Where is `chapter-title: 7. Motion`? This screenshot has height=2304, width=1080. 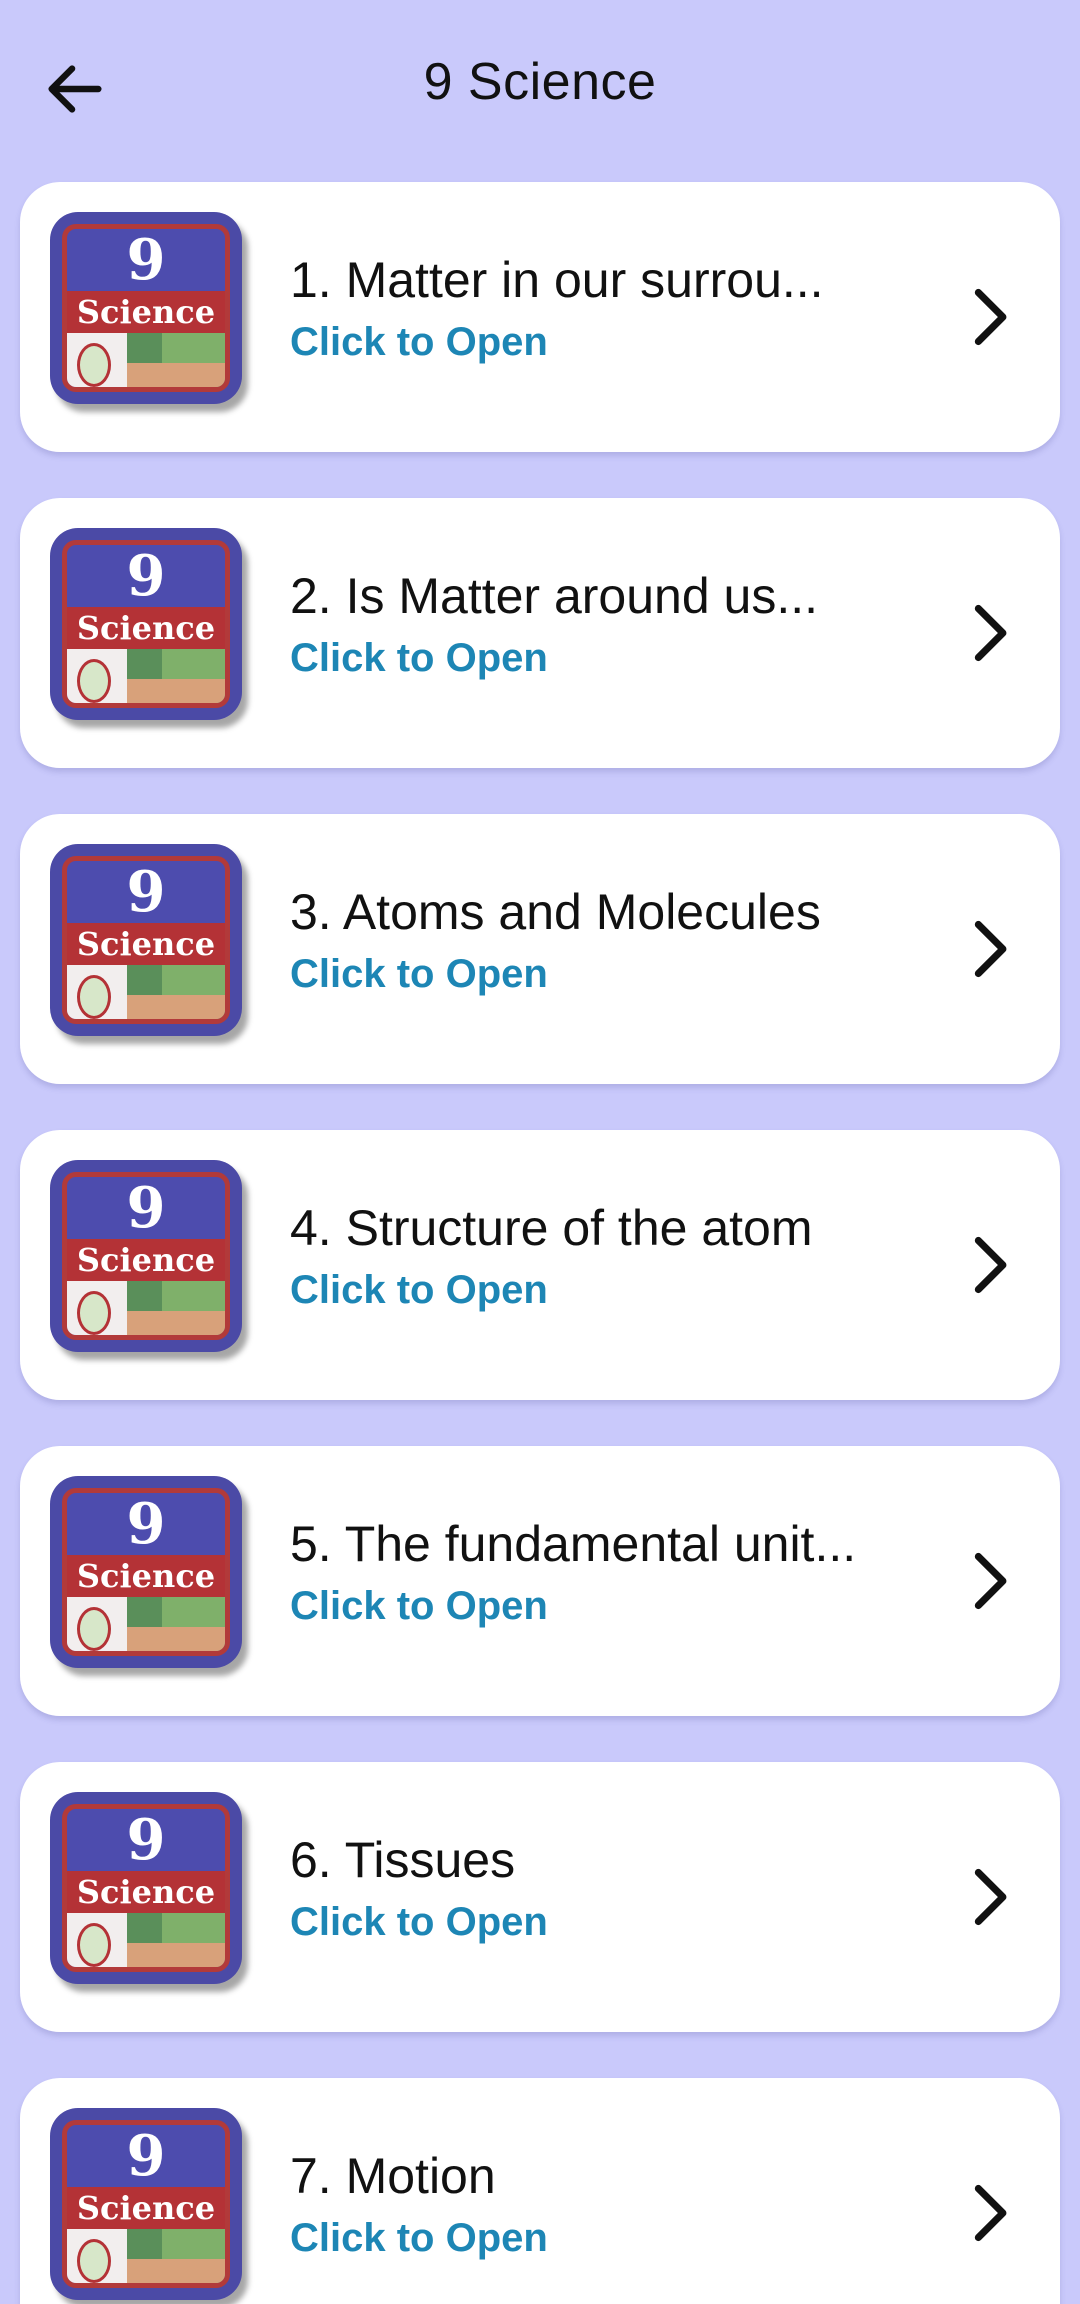
chapter-title: 7. Motion is located at coordinates (393, 2176).